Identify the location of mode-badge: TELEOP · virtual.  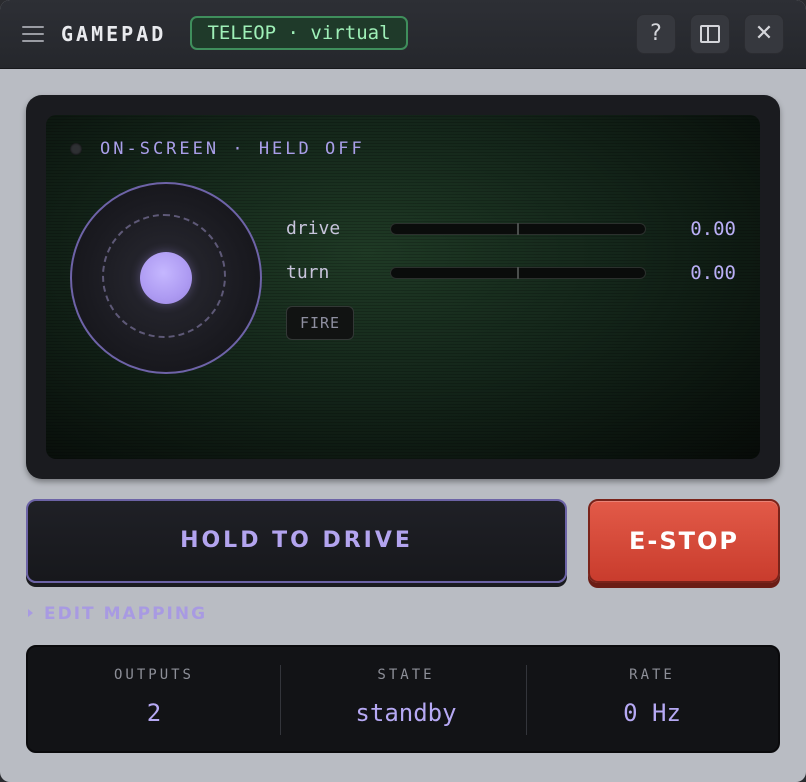
(299, 33).